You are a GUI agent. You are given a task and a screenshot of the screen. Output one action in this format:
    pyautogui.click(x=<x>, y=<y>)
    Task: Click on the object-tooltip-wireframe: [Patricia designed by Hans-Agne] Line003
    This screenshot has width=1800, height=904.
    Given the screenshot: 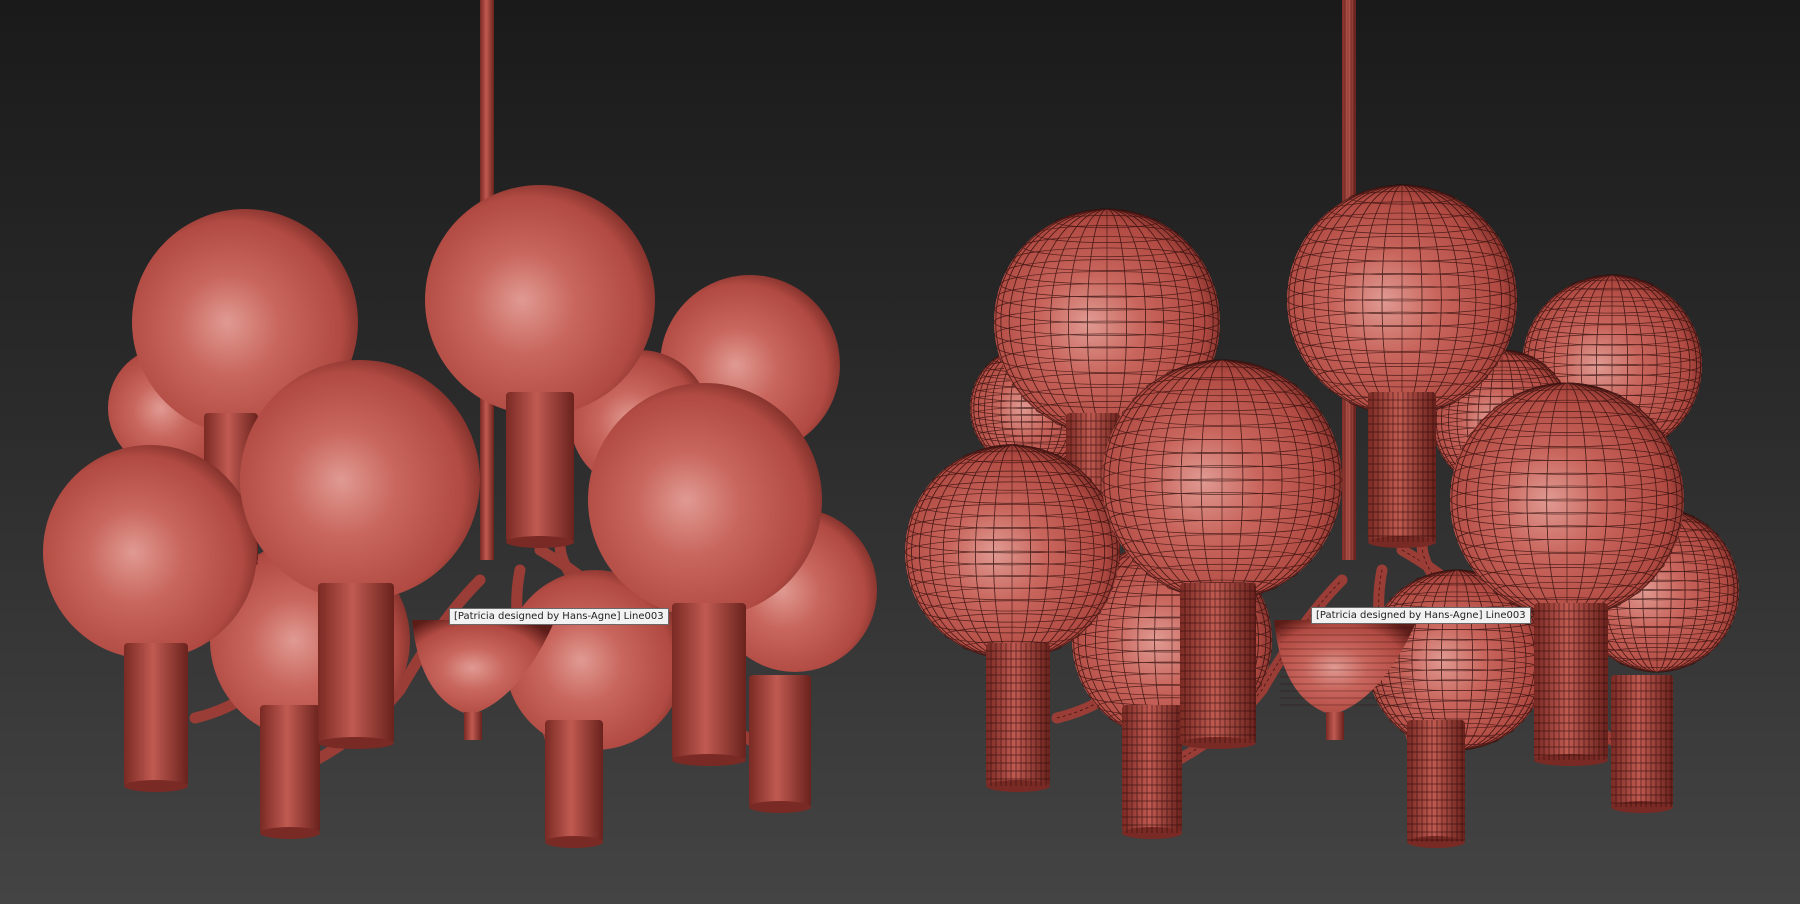 What is the action you would take?
    pyautogui.click(x=1421, y=615)
    